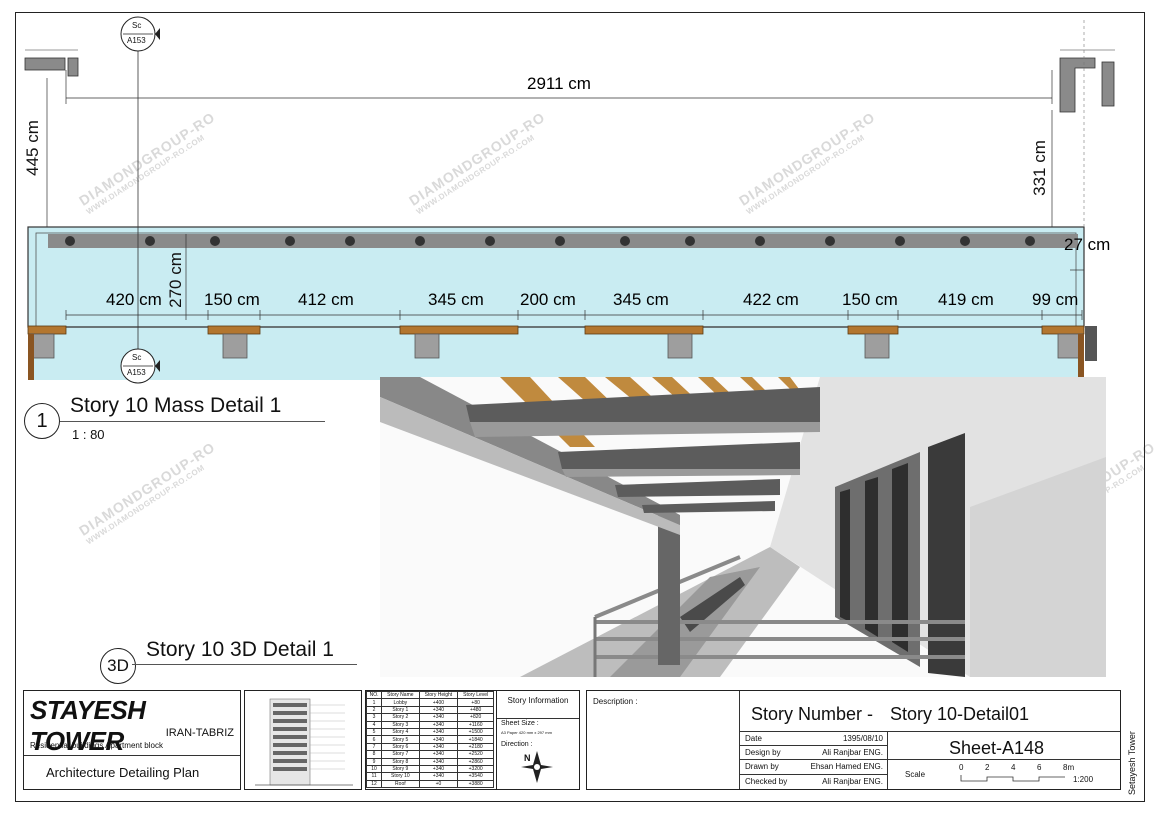 This screenshot has width=1170, height=827. I want to click on table-row: 10 Story 9 +340 +3200, so click(430, 769).